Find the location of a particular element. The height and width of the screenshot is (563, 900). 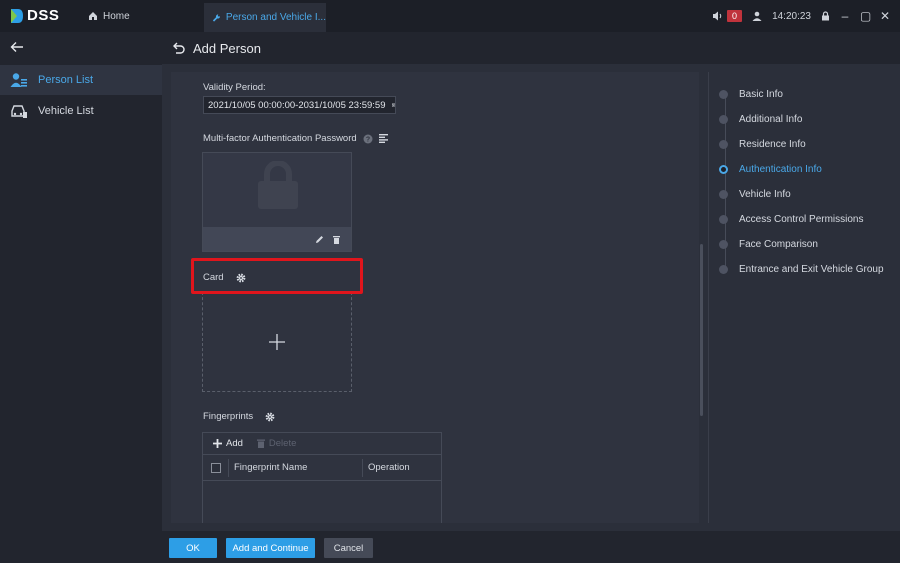

step-label: Vehicle Info is located at coordinates (765, 194).